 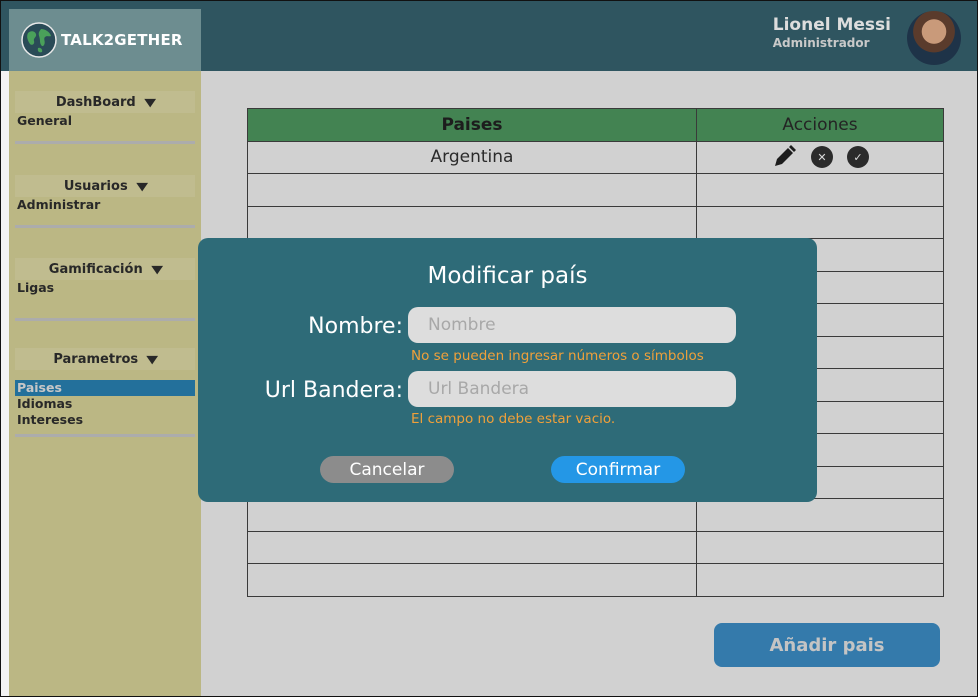 I want to click on logo: TALK2GETHER, so click(x=105, y=40).